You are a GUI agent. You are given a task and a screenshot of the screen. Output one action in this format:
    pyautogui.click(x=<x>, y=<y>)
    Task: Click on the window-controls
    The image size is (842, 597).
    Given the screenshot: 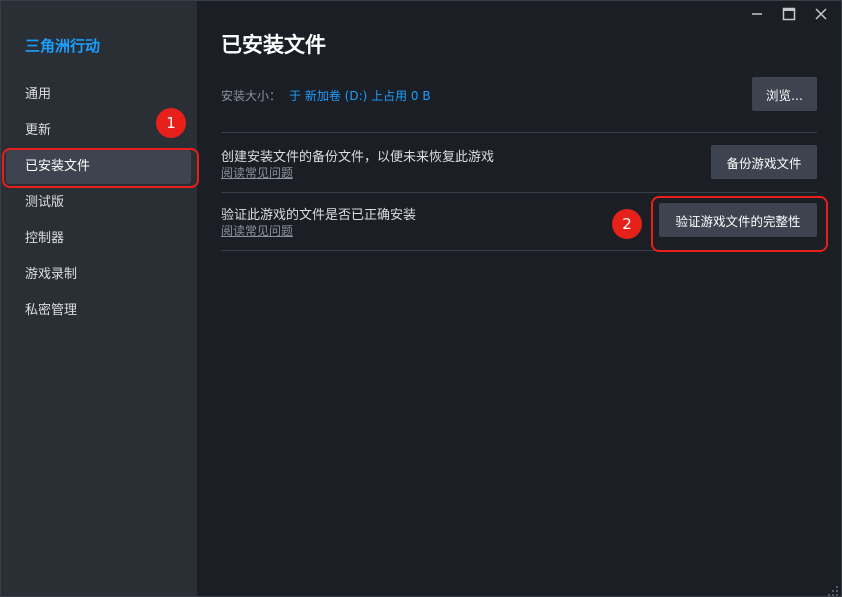 What is the action you would take?
    pyautogui.click(x=789, y=14)
    